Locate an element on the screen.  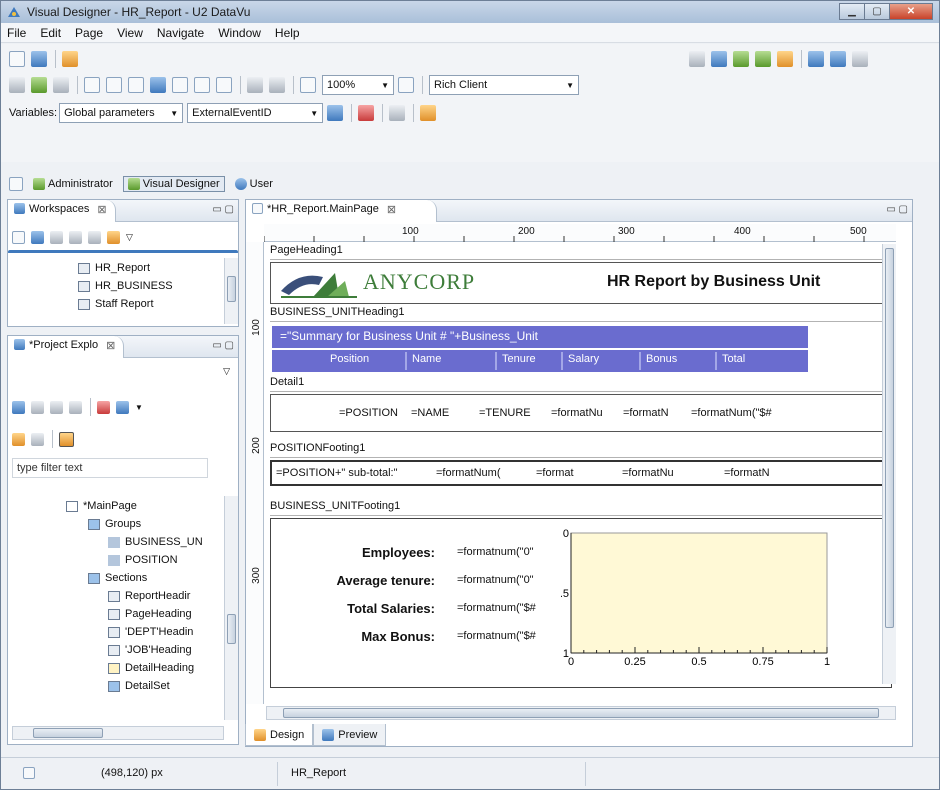
menu-navigate: Navigate is located at coordinates (180, 33).